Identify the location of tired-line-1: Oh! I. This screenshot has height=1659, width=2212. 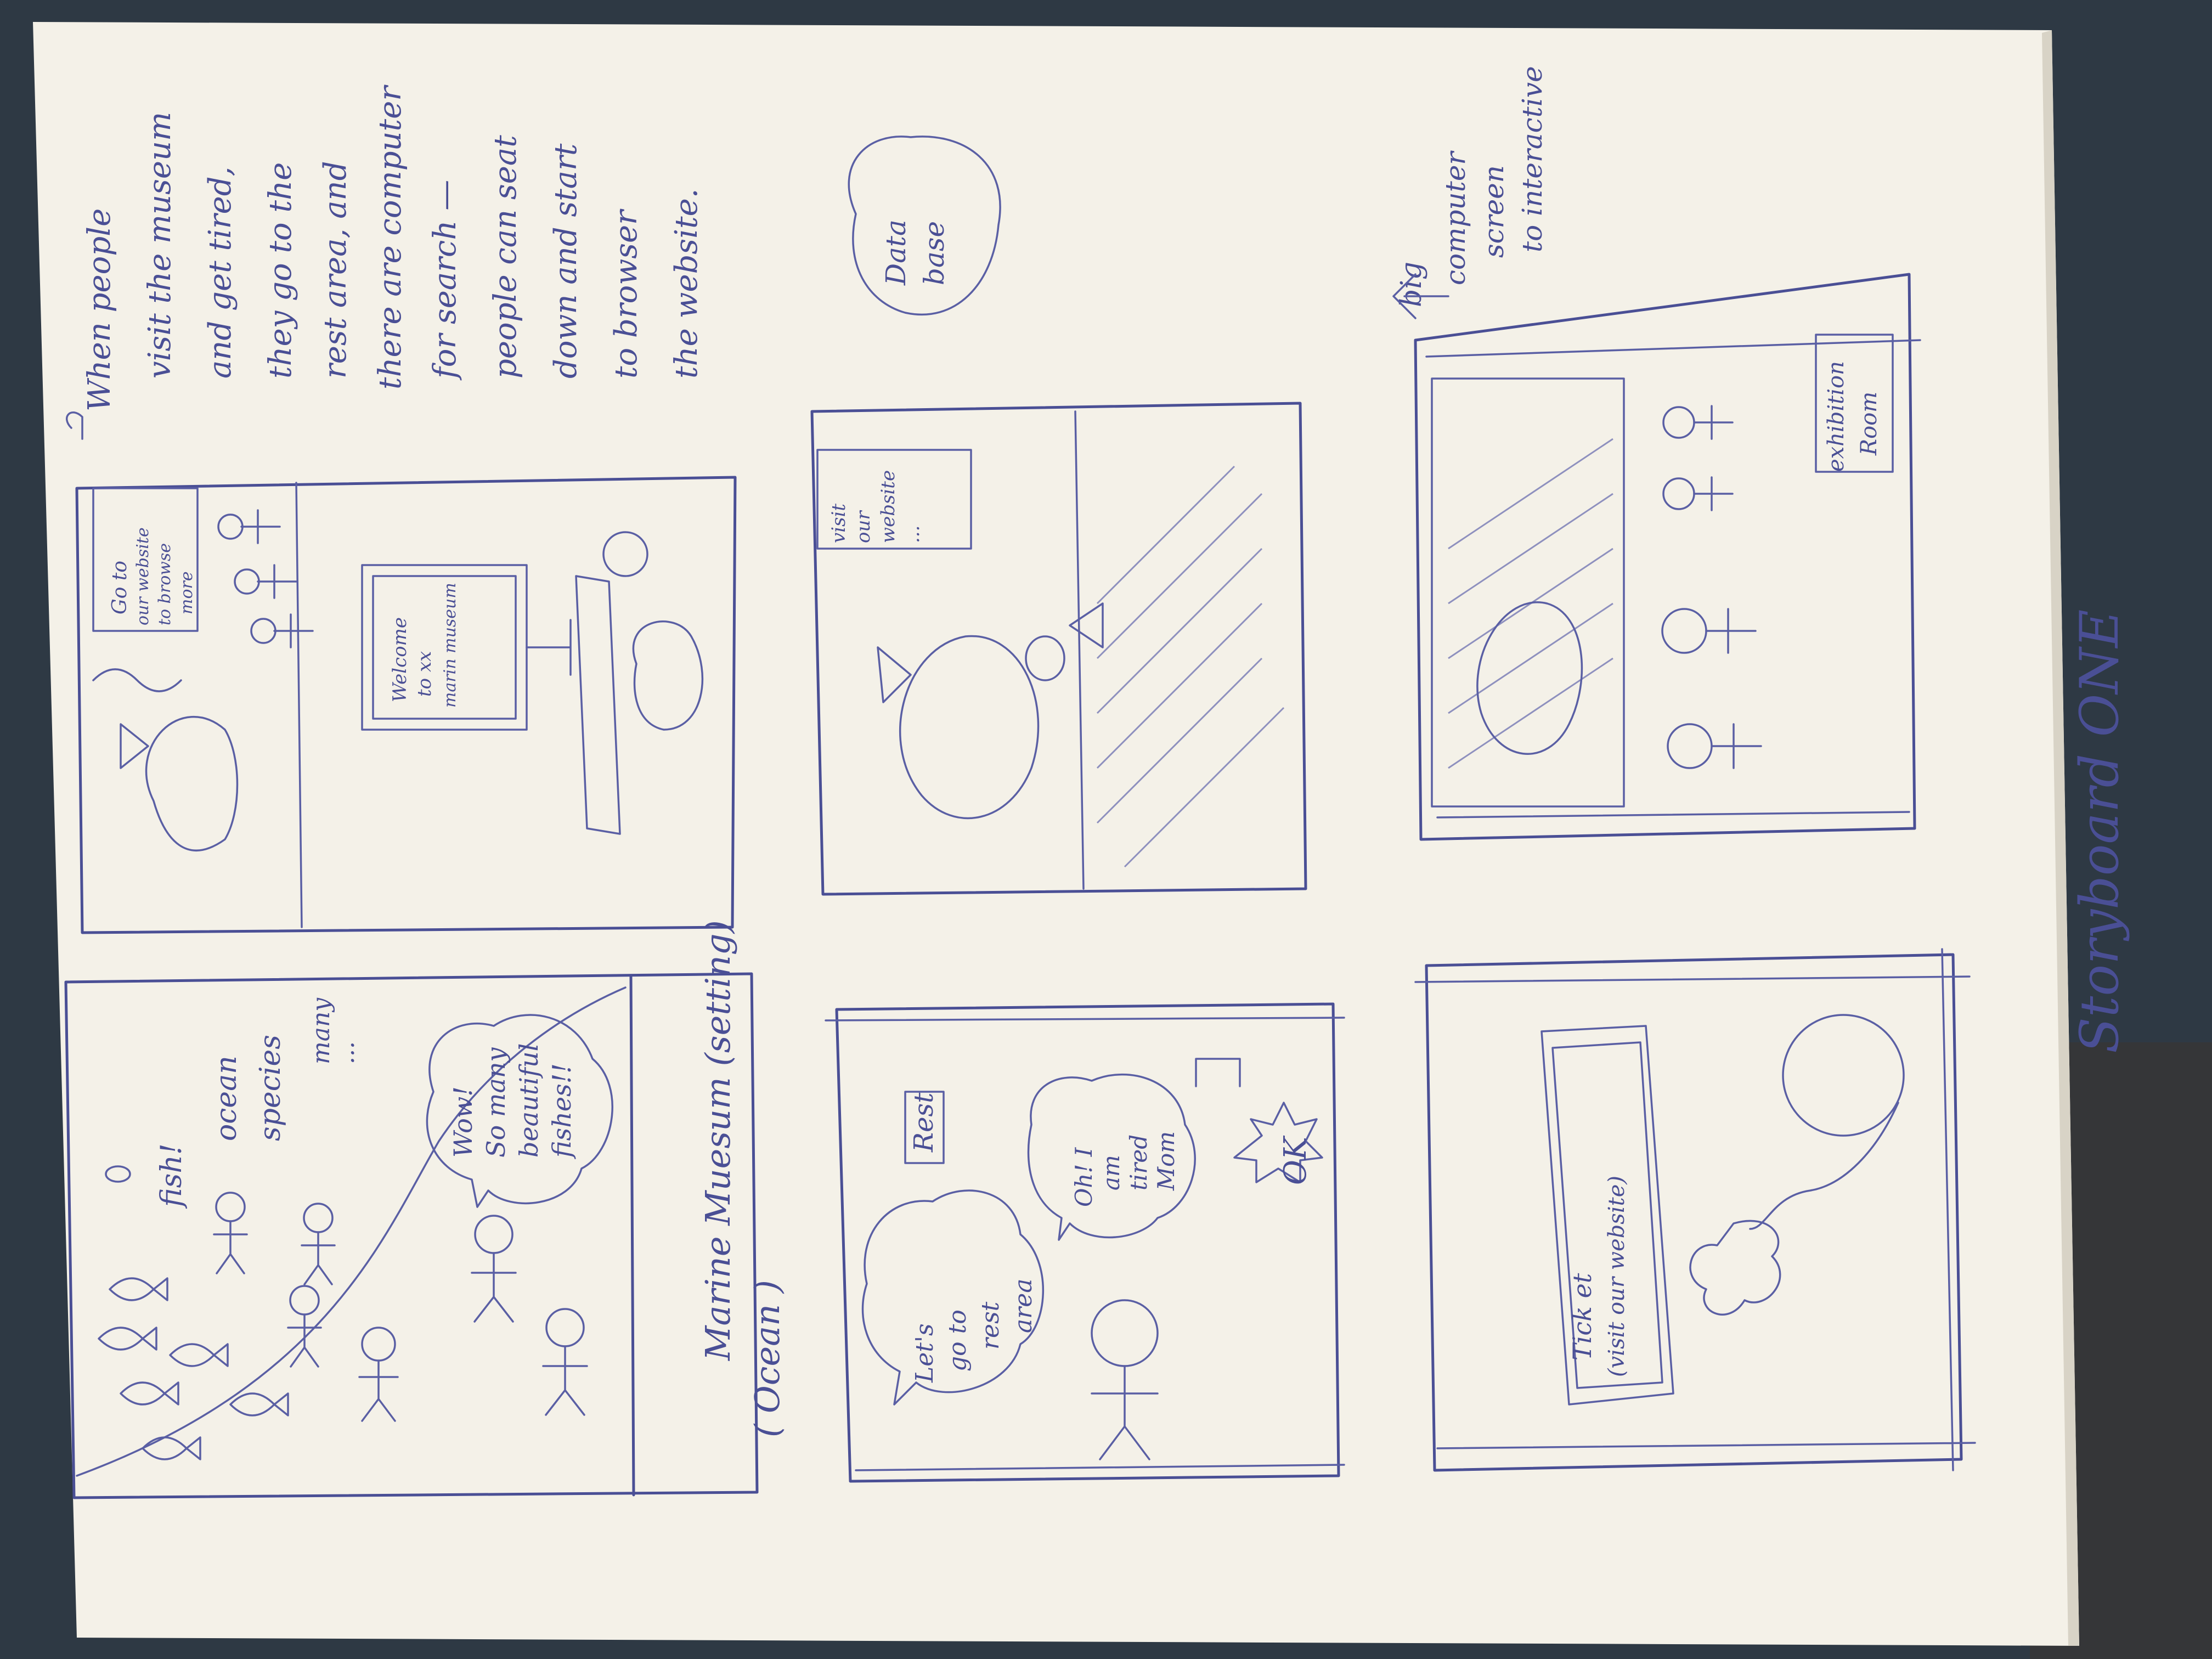
(1083, 1177).